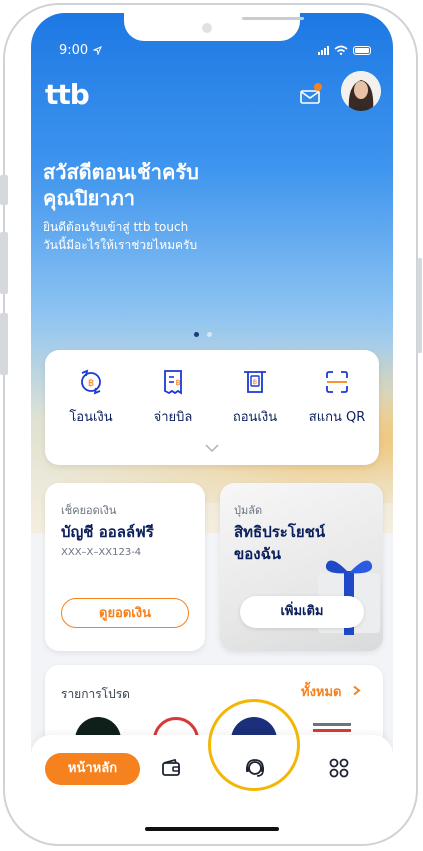 The image size is (423, 851). What do you see at coordinates (362, 50) in the screenshot?
I see `battery-icon` at bounding box center [362, 50].